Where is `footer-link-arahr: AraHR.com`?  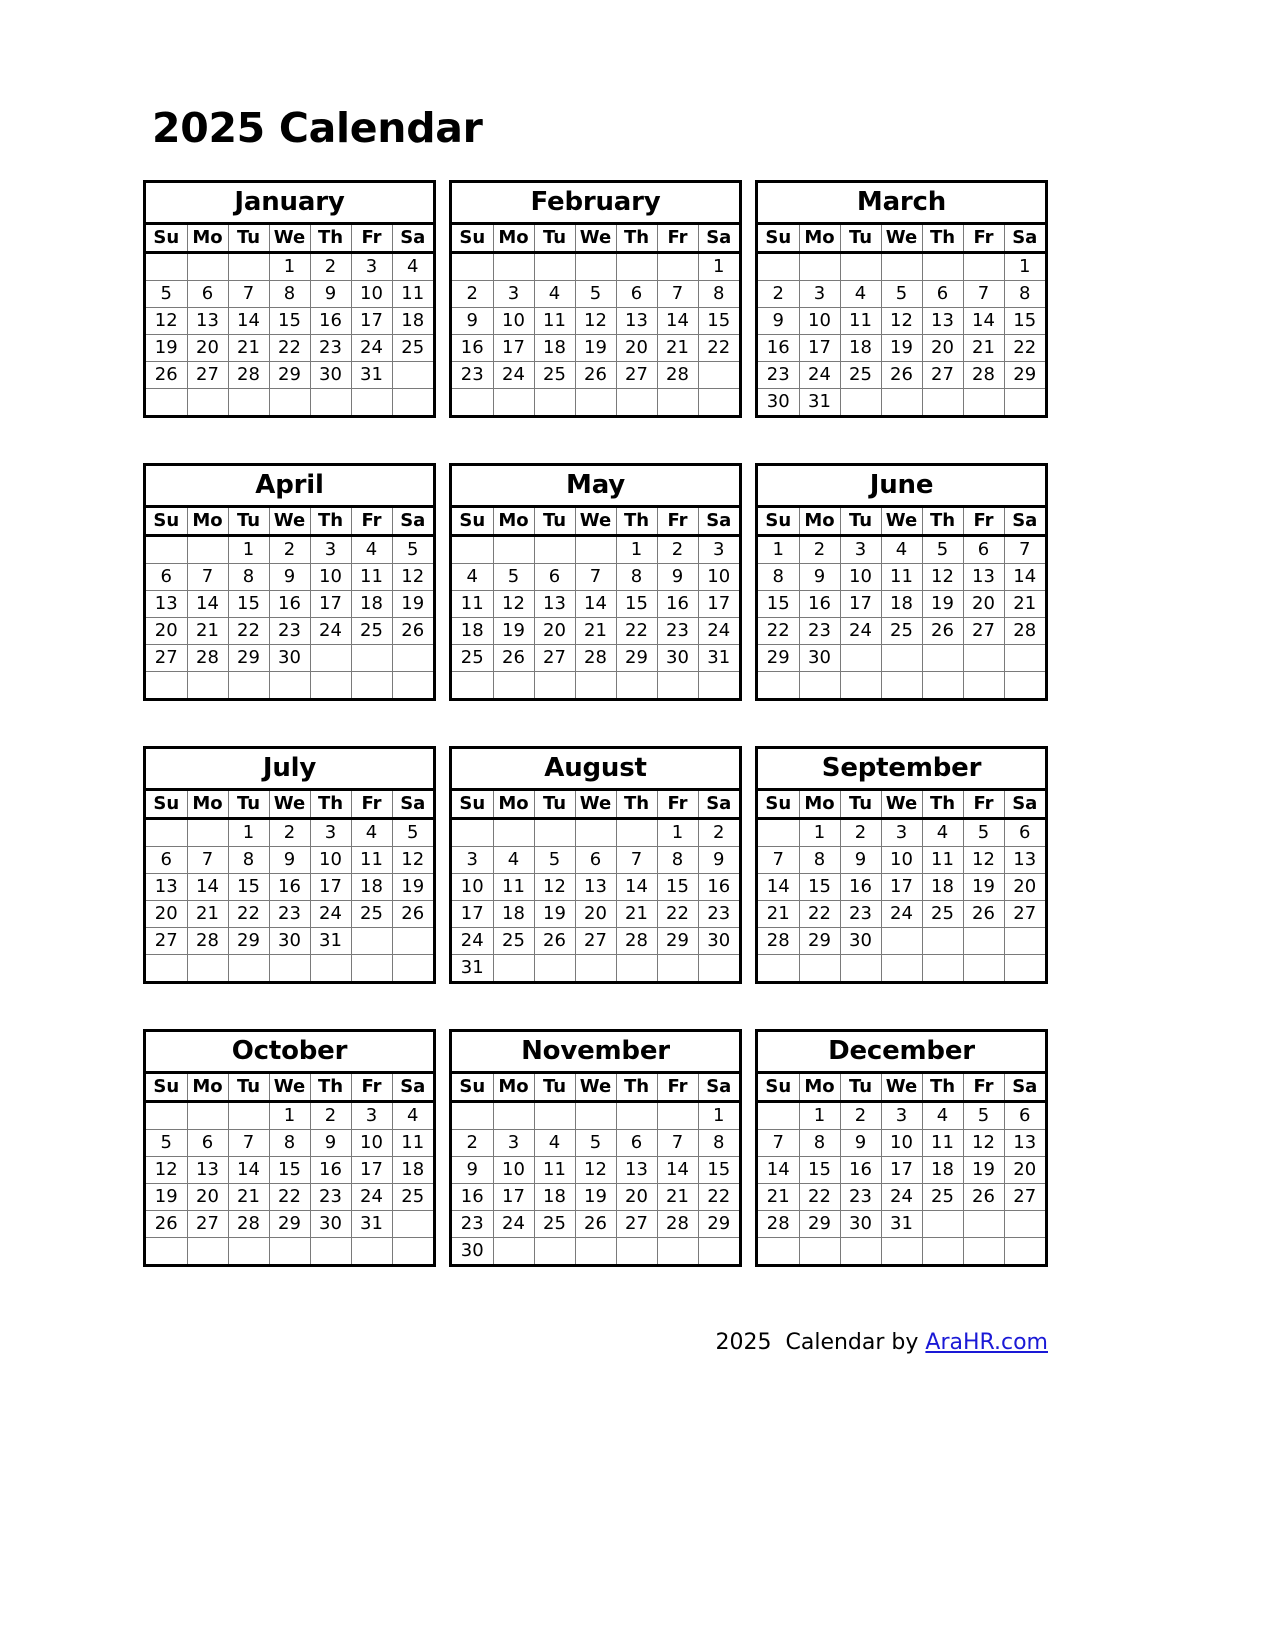 footer-link-arahr: AraHR.com is located at coordinates (986, 1342).